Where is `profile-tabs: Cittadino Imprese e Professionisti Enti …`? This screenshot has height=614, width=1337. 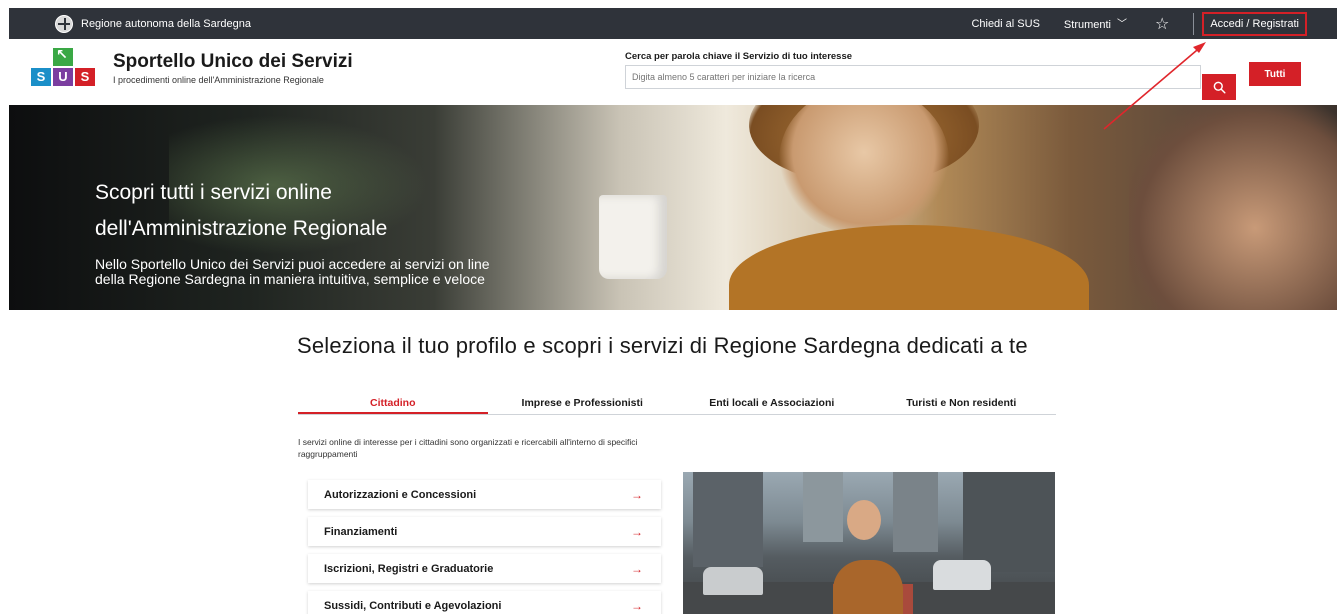 profile-tabs: Cittadino Imprese e Professionisti Enti … is located at coordinates (677, 404).